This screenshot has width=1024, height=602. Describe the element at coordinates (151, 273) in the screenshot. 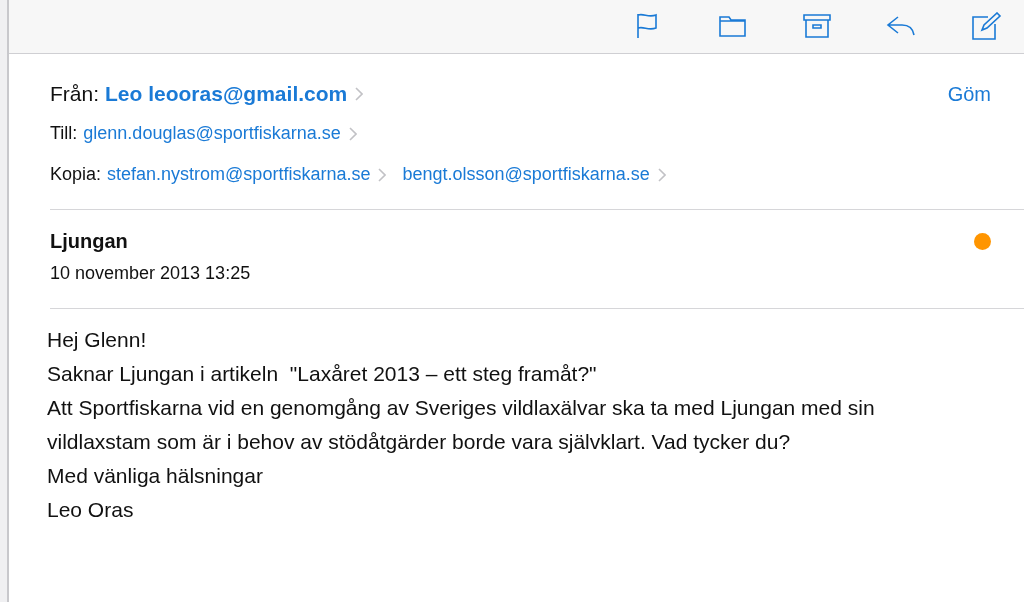

I see `date: 10 november 2013 13:25` at that location.